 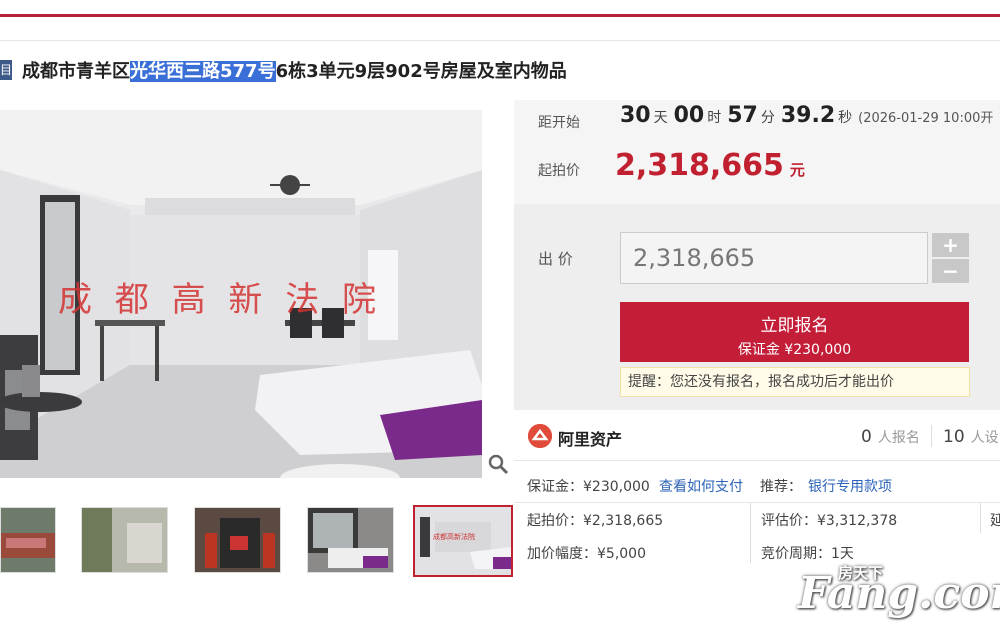 What do you see at coordinates (742, 115) in the screenshot?
I see `countdown-minutes: 57` at bounding box center [742, 115].